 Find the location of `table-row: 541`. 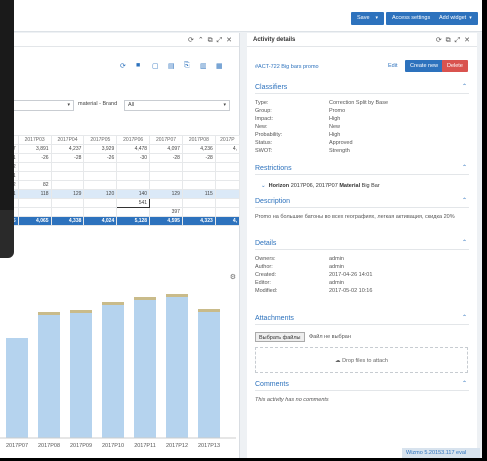

table-row: 541 is located at coordinates (120, 203).